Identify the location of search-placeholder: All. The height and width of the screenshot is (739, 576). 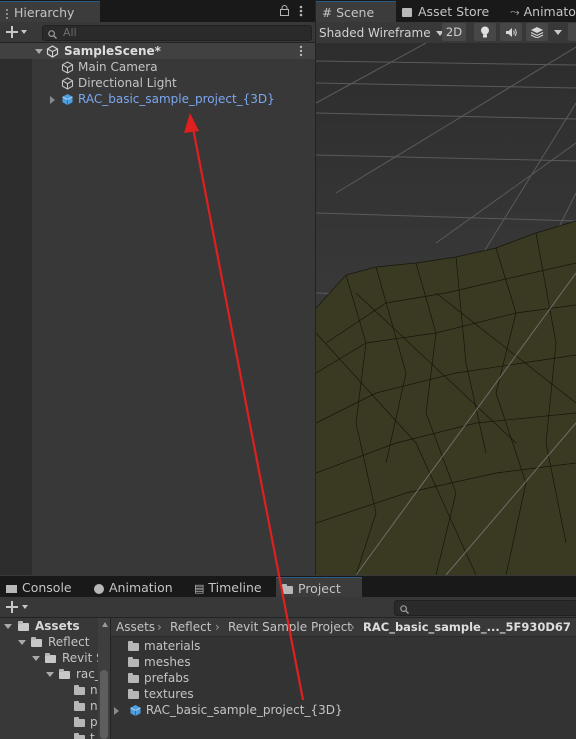
(70, 32).